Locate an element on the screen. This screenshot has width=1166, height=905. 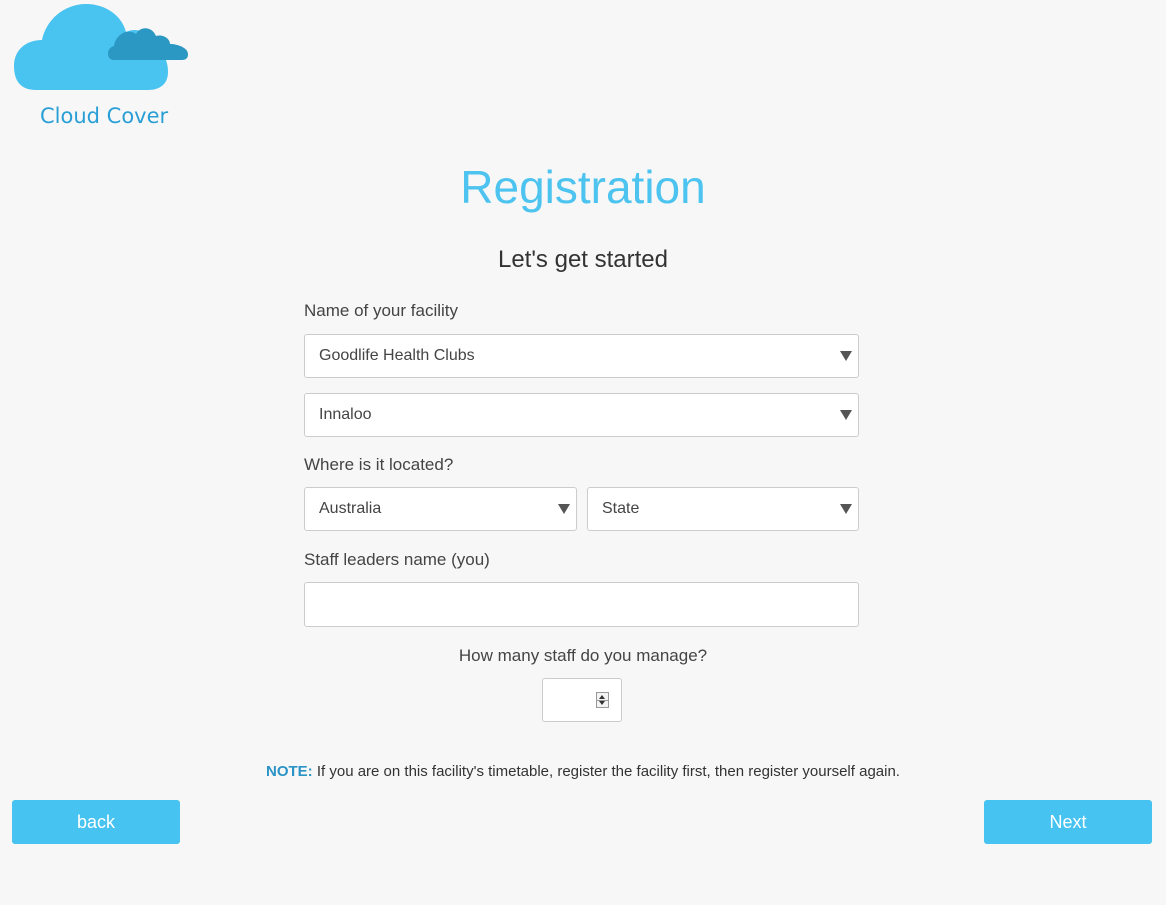
page-title: Registration is located at coordinates (583, 187).